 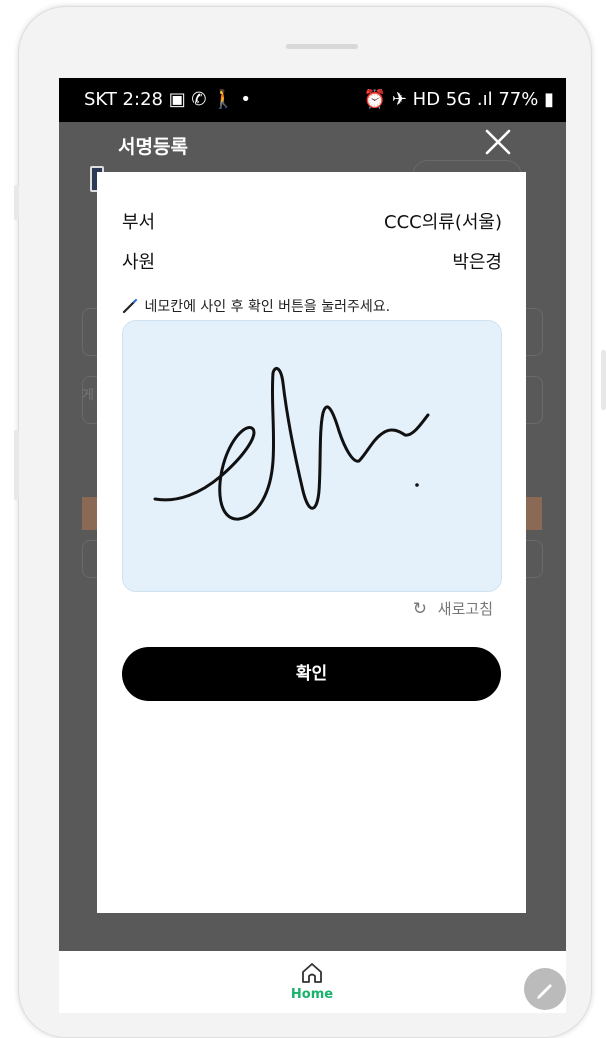 I want to click on employee-label: 사원, so click(x=139, y=262).